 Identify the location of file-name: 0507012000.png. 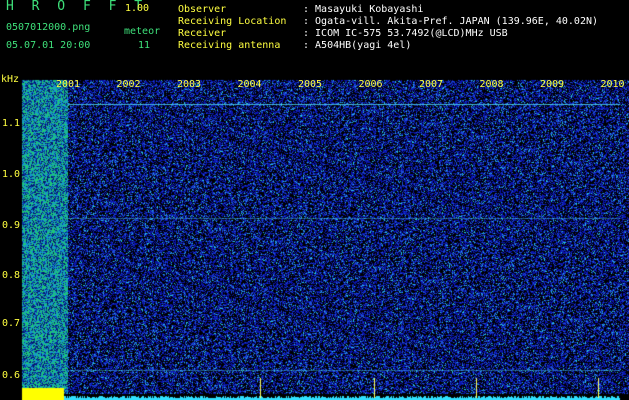
(48, 27).